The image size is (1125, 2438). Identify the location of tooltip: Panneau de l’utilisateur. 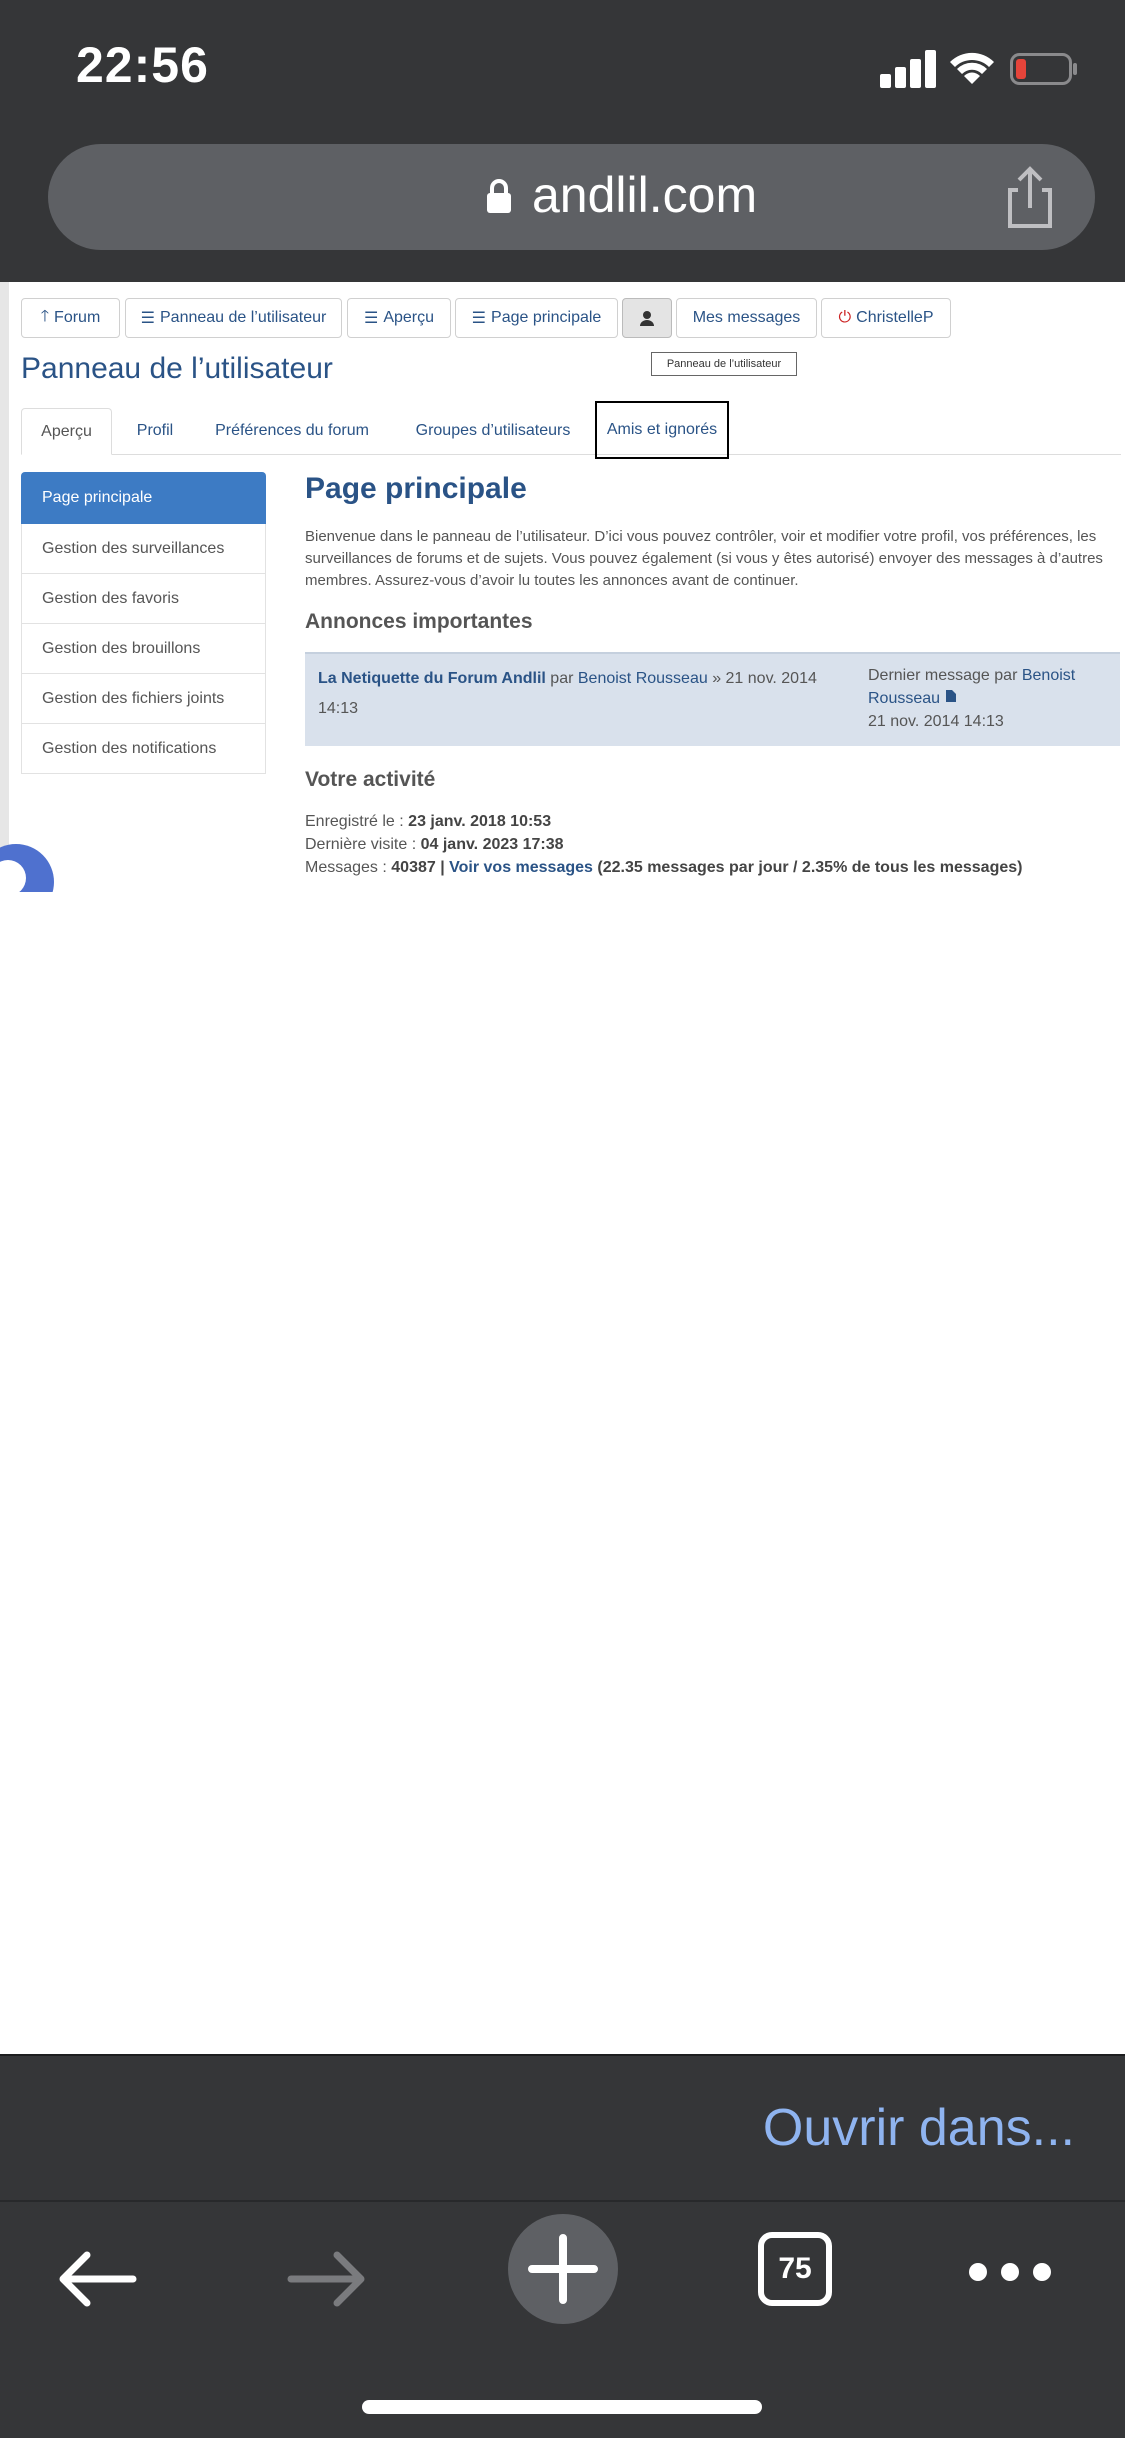
(724, 364).